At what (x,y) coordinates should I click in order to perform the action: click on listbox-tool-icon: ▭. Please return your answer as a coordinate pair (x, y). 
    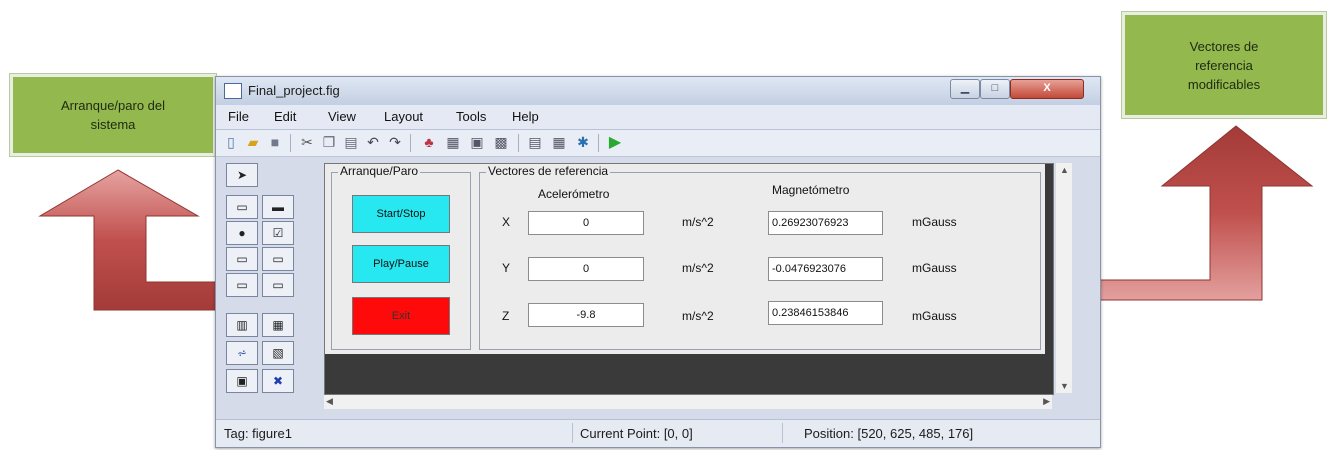
    Looking at the image, I should click on (278, 285).